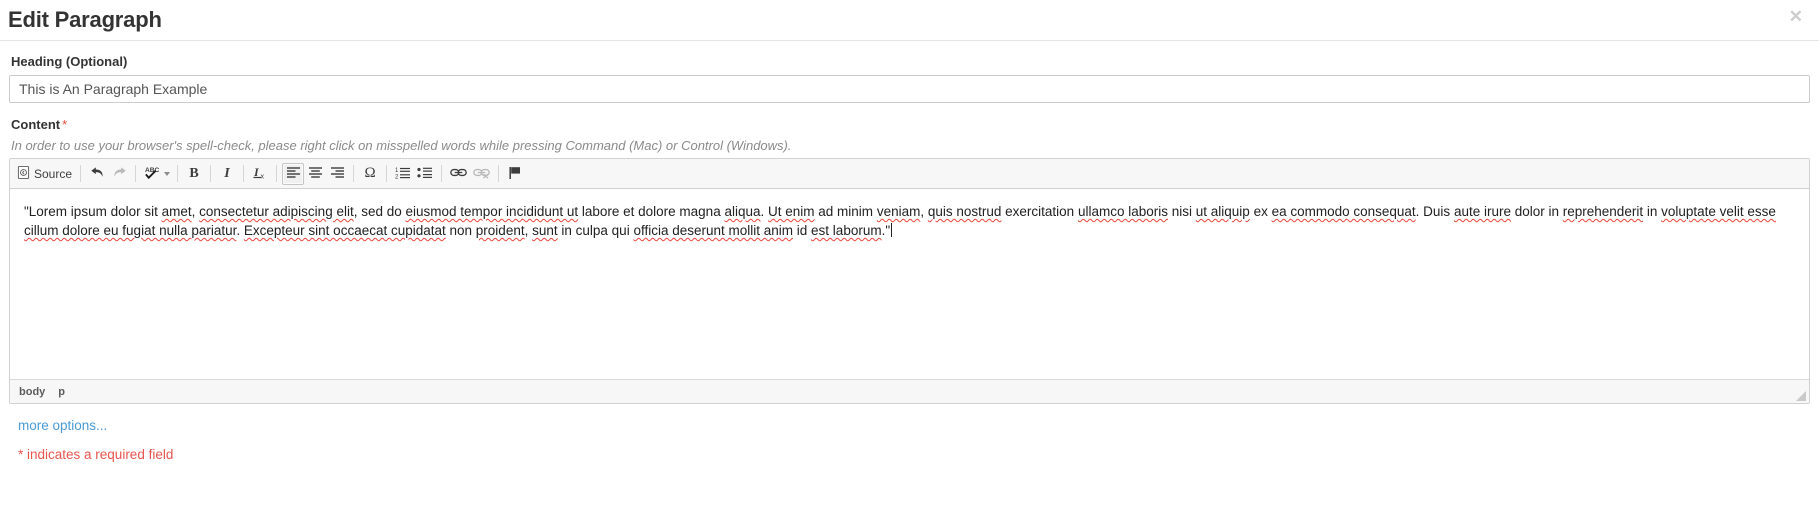  I want to click on align-left-button, so click(293, 173).